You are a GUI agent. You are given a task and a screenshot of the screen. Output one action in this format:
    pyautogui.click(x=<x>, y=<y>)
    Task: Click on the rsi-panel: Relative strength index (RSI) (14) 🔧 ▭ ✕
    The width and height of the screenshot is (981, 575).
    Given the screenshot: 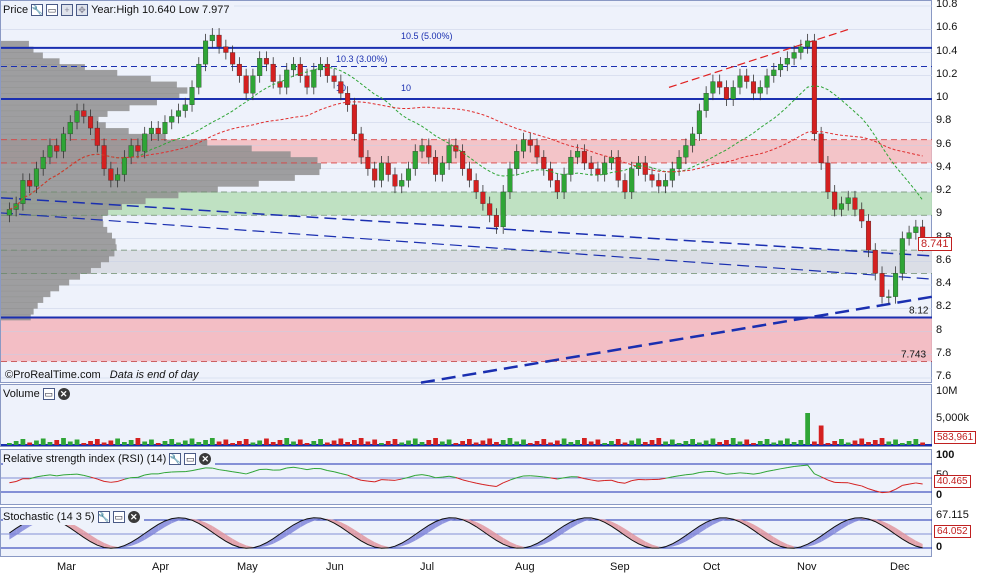 What is the action you would take?
    pyautogui.click(x=466, y=477)
    